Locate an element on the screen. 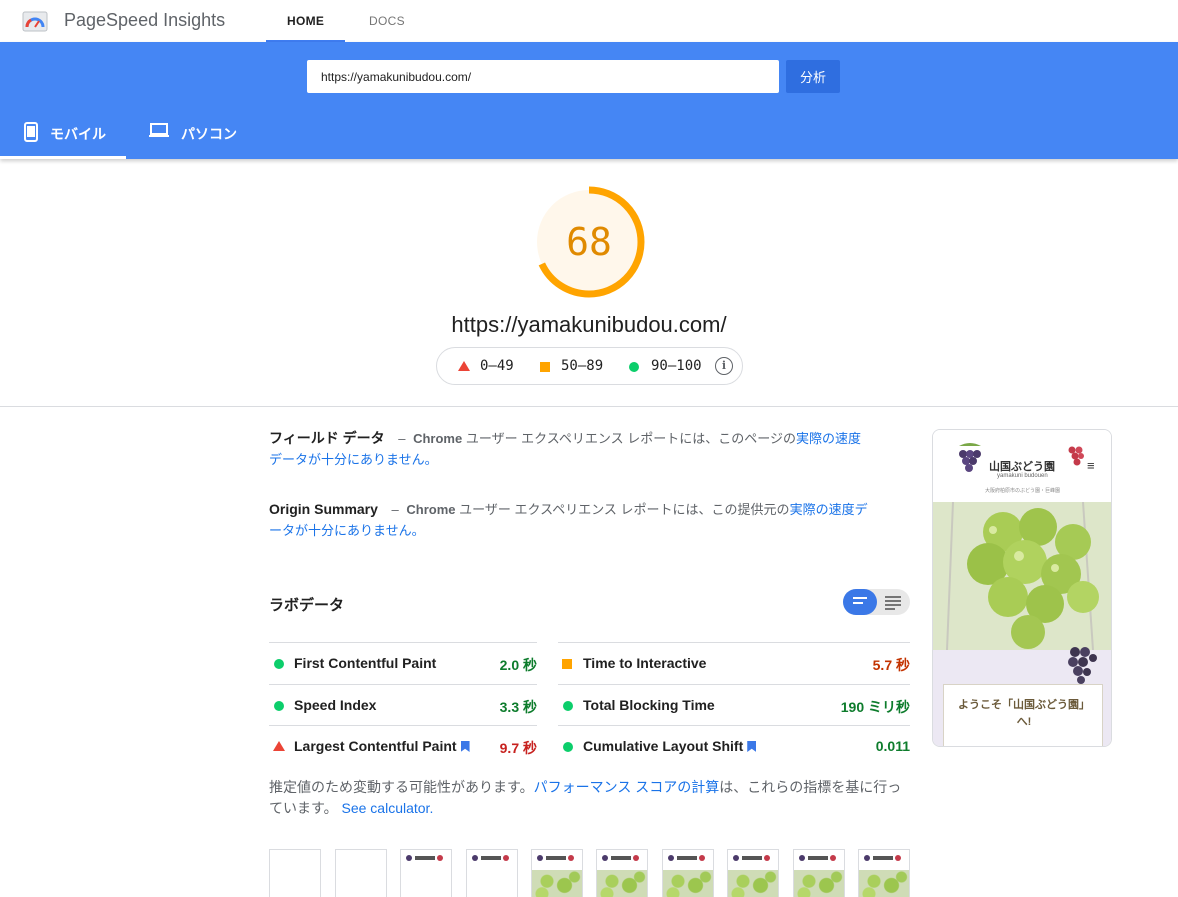 This screenshot has width=1178, height=897. search-band: 分析 モバイル パソコン is located at coordinates (589, 100).